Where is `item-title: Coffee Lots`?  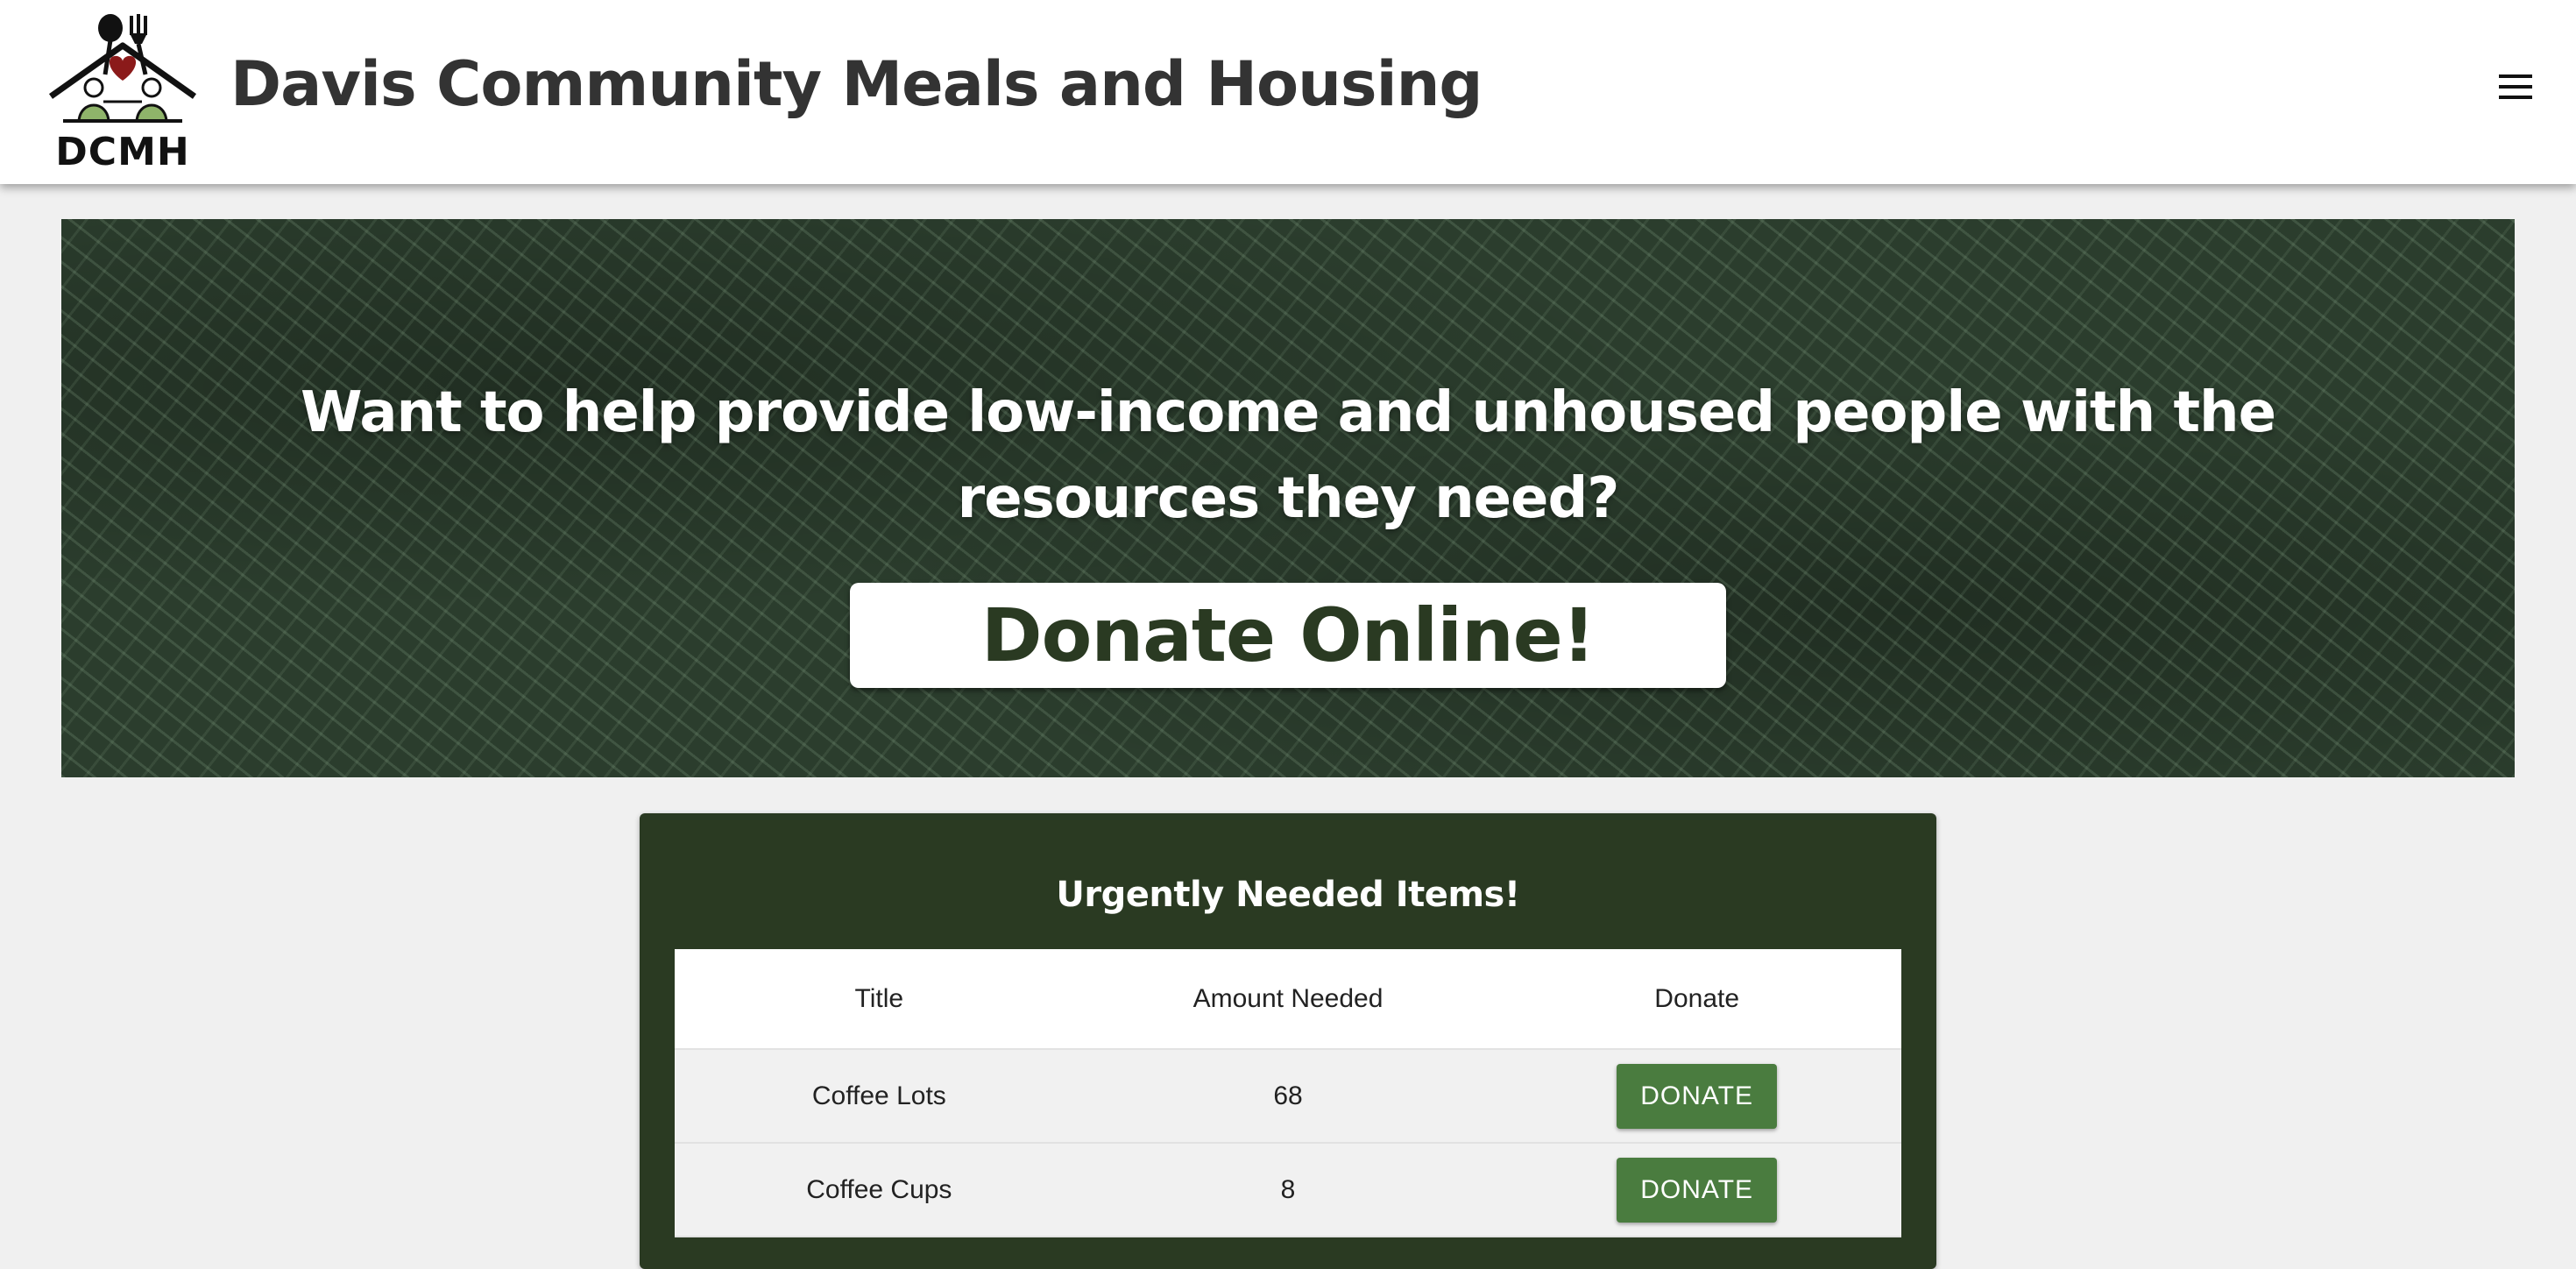 item-title: Coffee Lots is located at coordinates (878, 1095).